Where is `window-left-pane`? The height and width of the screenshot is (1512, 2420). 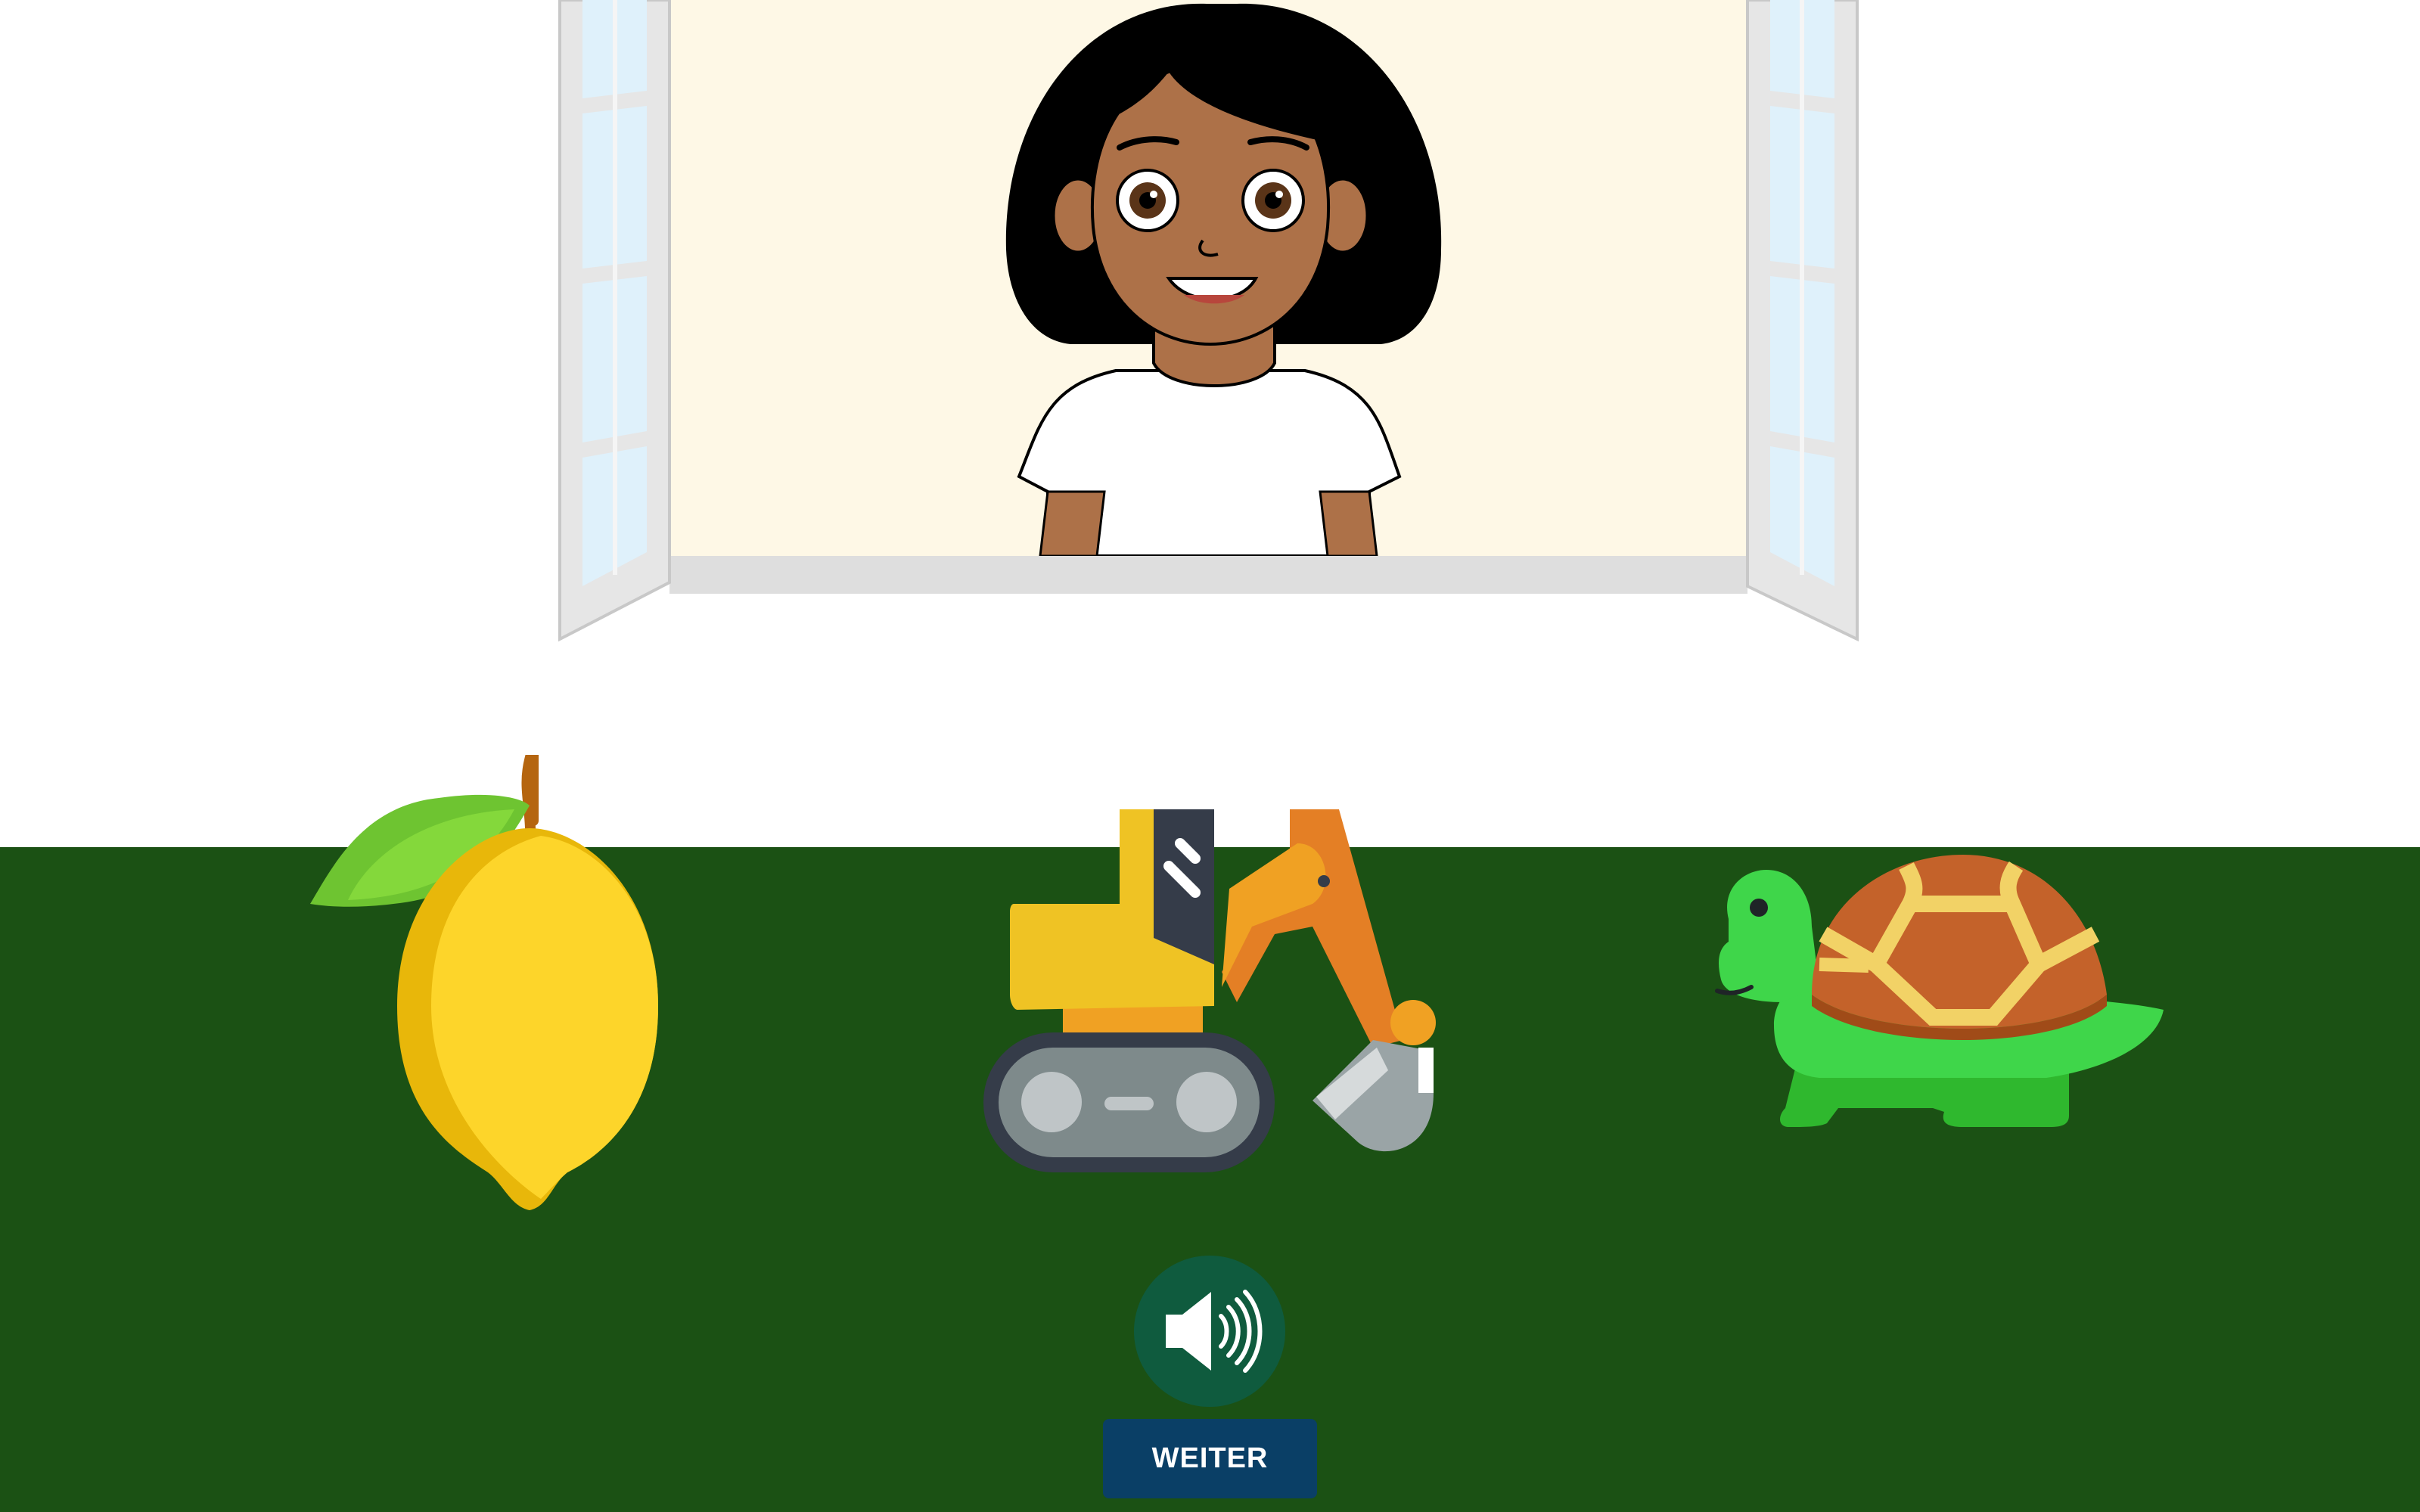
window-left-pane is located at coordinates (614, 321).